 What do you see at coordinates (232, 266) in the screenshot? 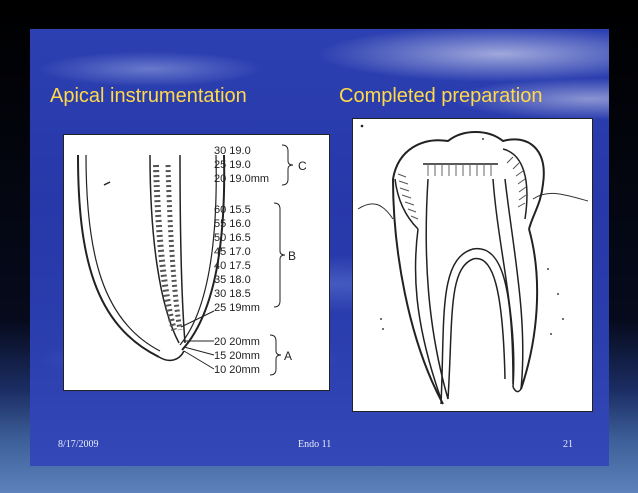
I see `group-b-row-5: 40 17.5` at bounding box center [232, 266].